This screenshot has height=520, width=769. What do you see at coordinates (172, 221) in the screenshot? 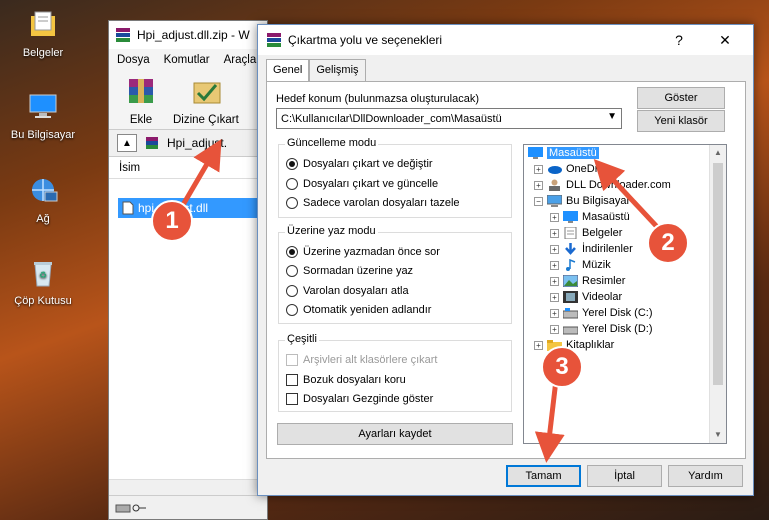
I see `callout-1: 1` at bounding box center [172, 221].